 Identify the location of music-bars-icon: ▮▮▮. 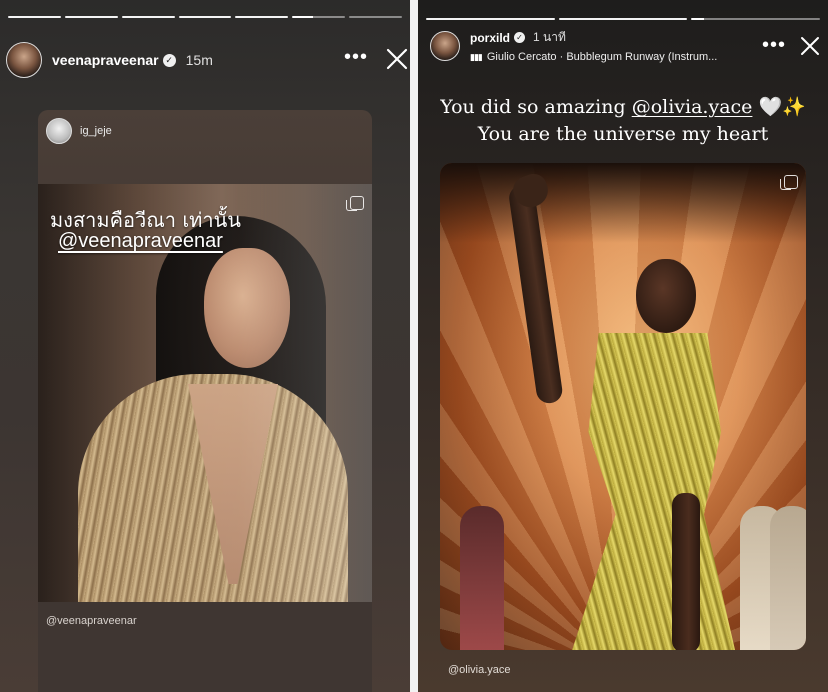
(476, 56).